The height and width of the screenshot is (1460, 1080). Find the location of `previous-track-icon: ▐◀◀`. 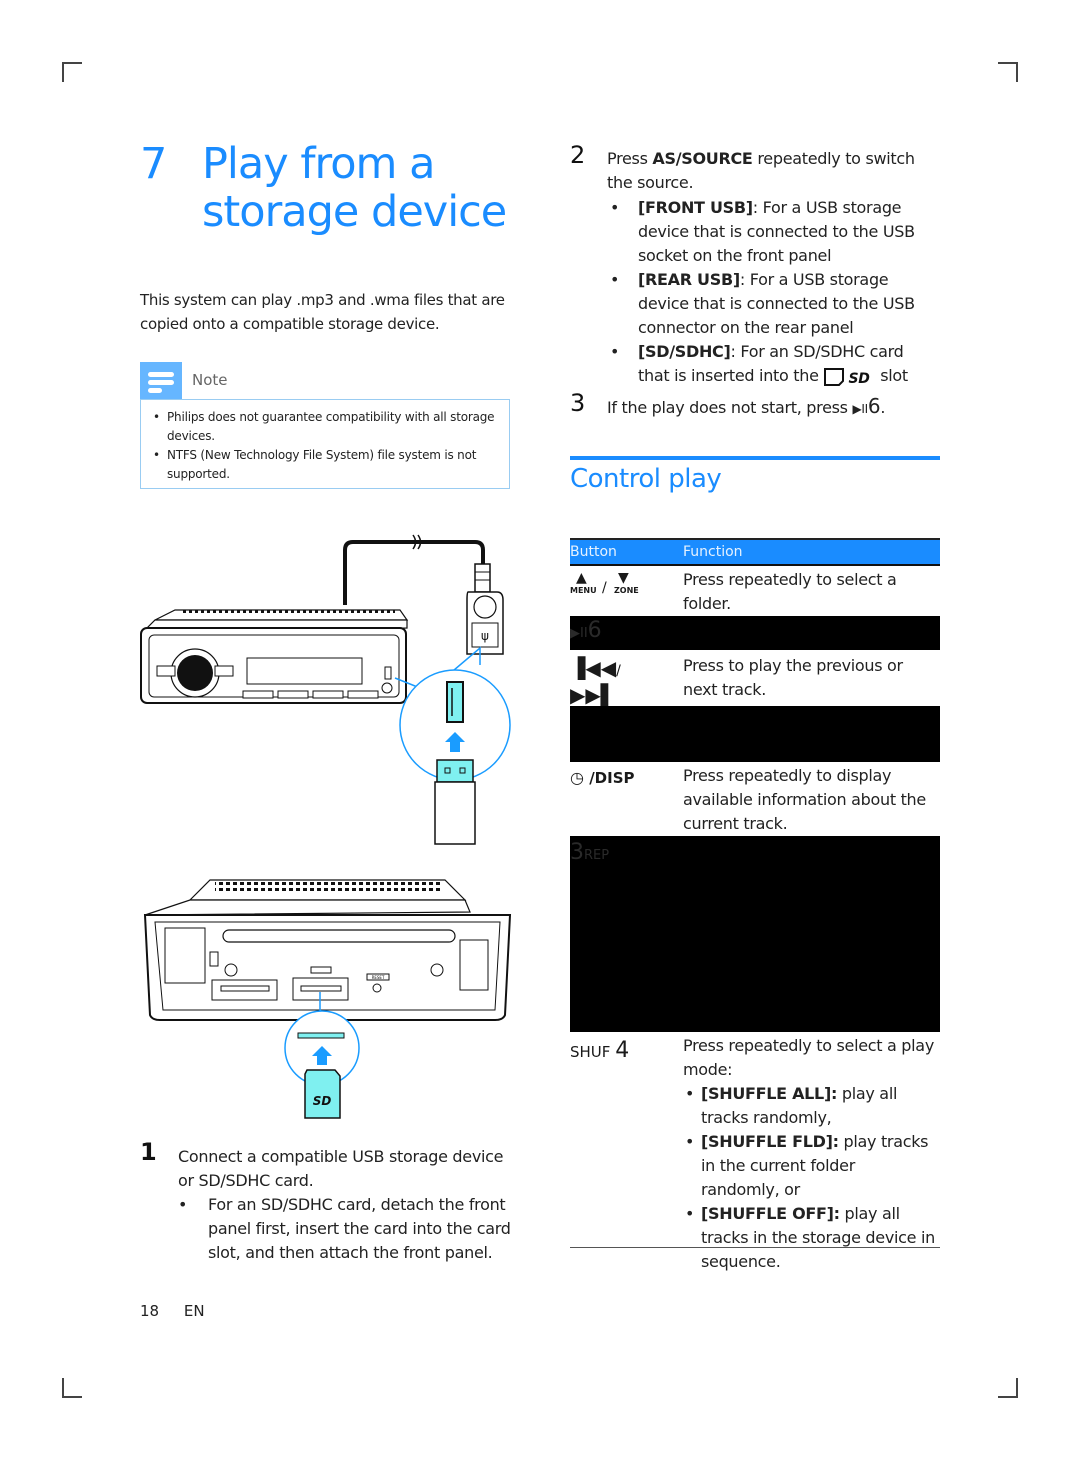

previous-track-icon: ▐◀◀ is located at coordinates (593, 668).